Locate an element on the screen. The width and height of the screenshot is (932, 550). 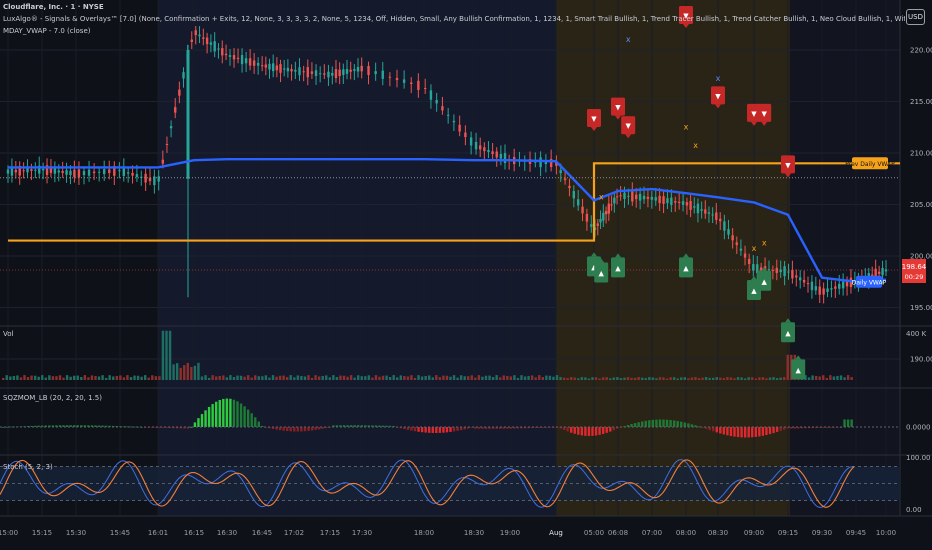
time-tick-label: 07:00 is located at coordinates (652, 533).